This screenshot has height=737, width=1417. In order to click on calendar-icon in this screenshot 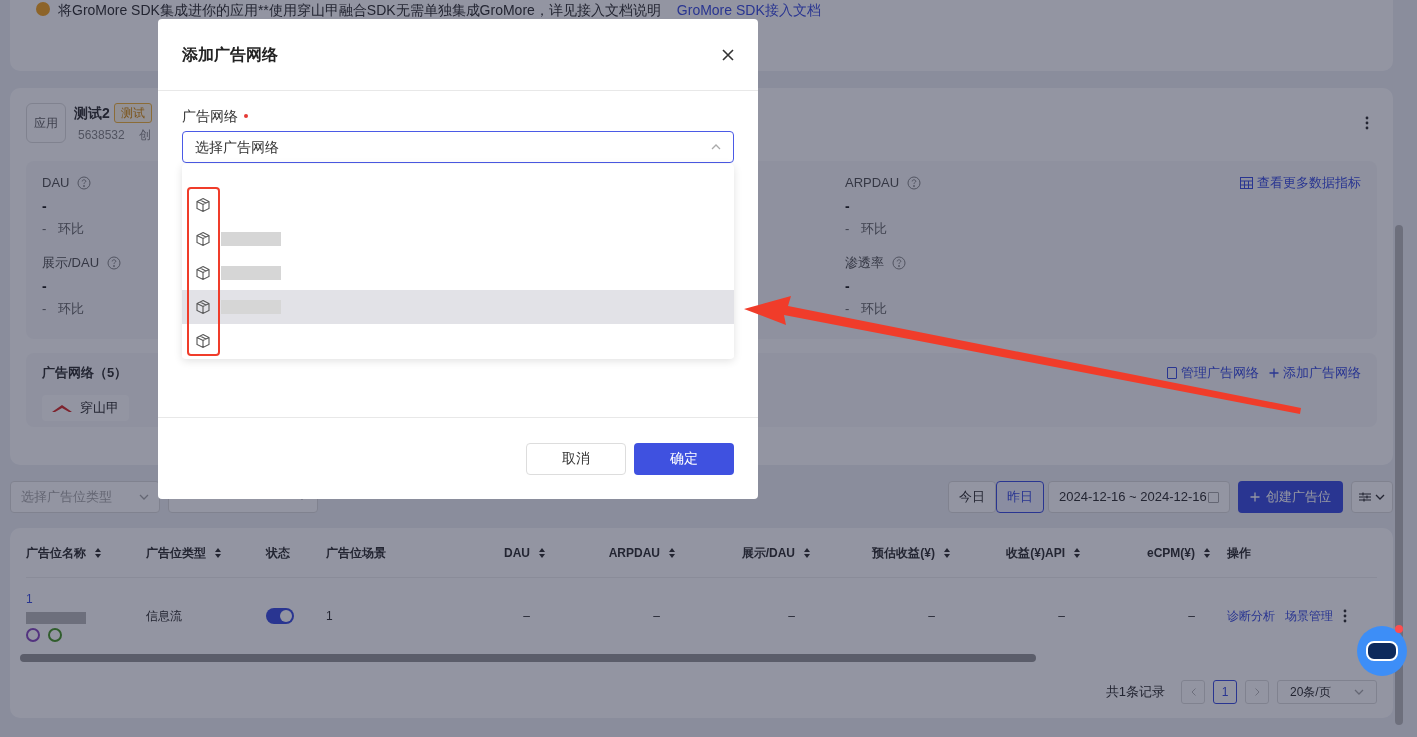, I will do `click(1213, 497)`.